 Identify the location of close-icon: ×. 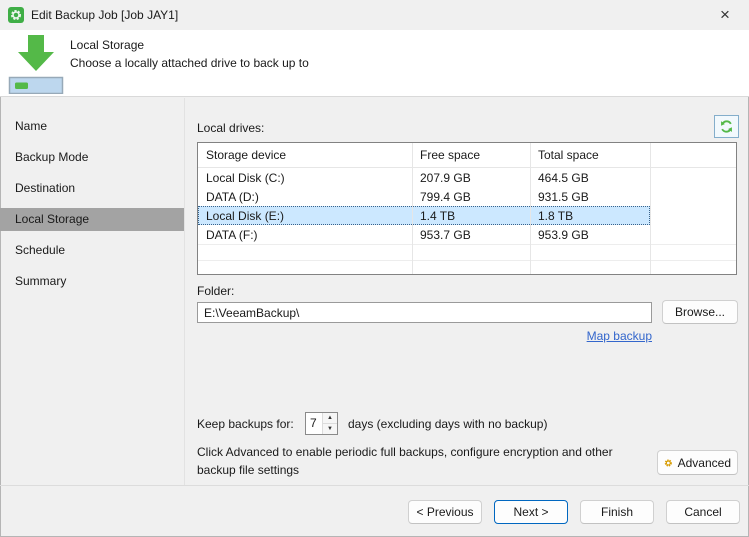
(725, 15).